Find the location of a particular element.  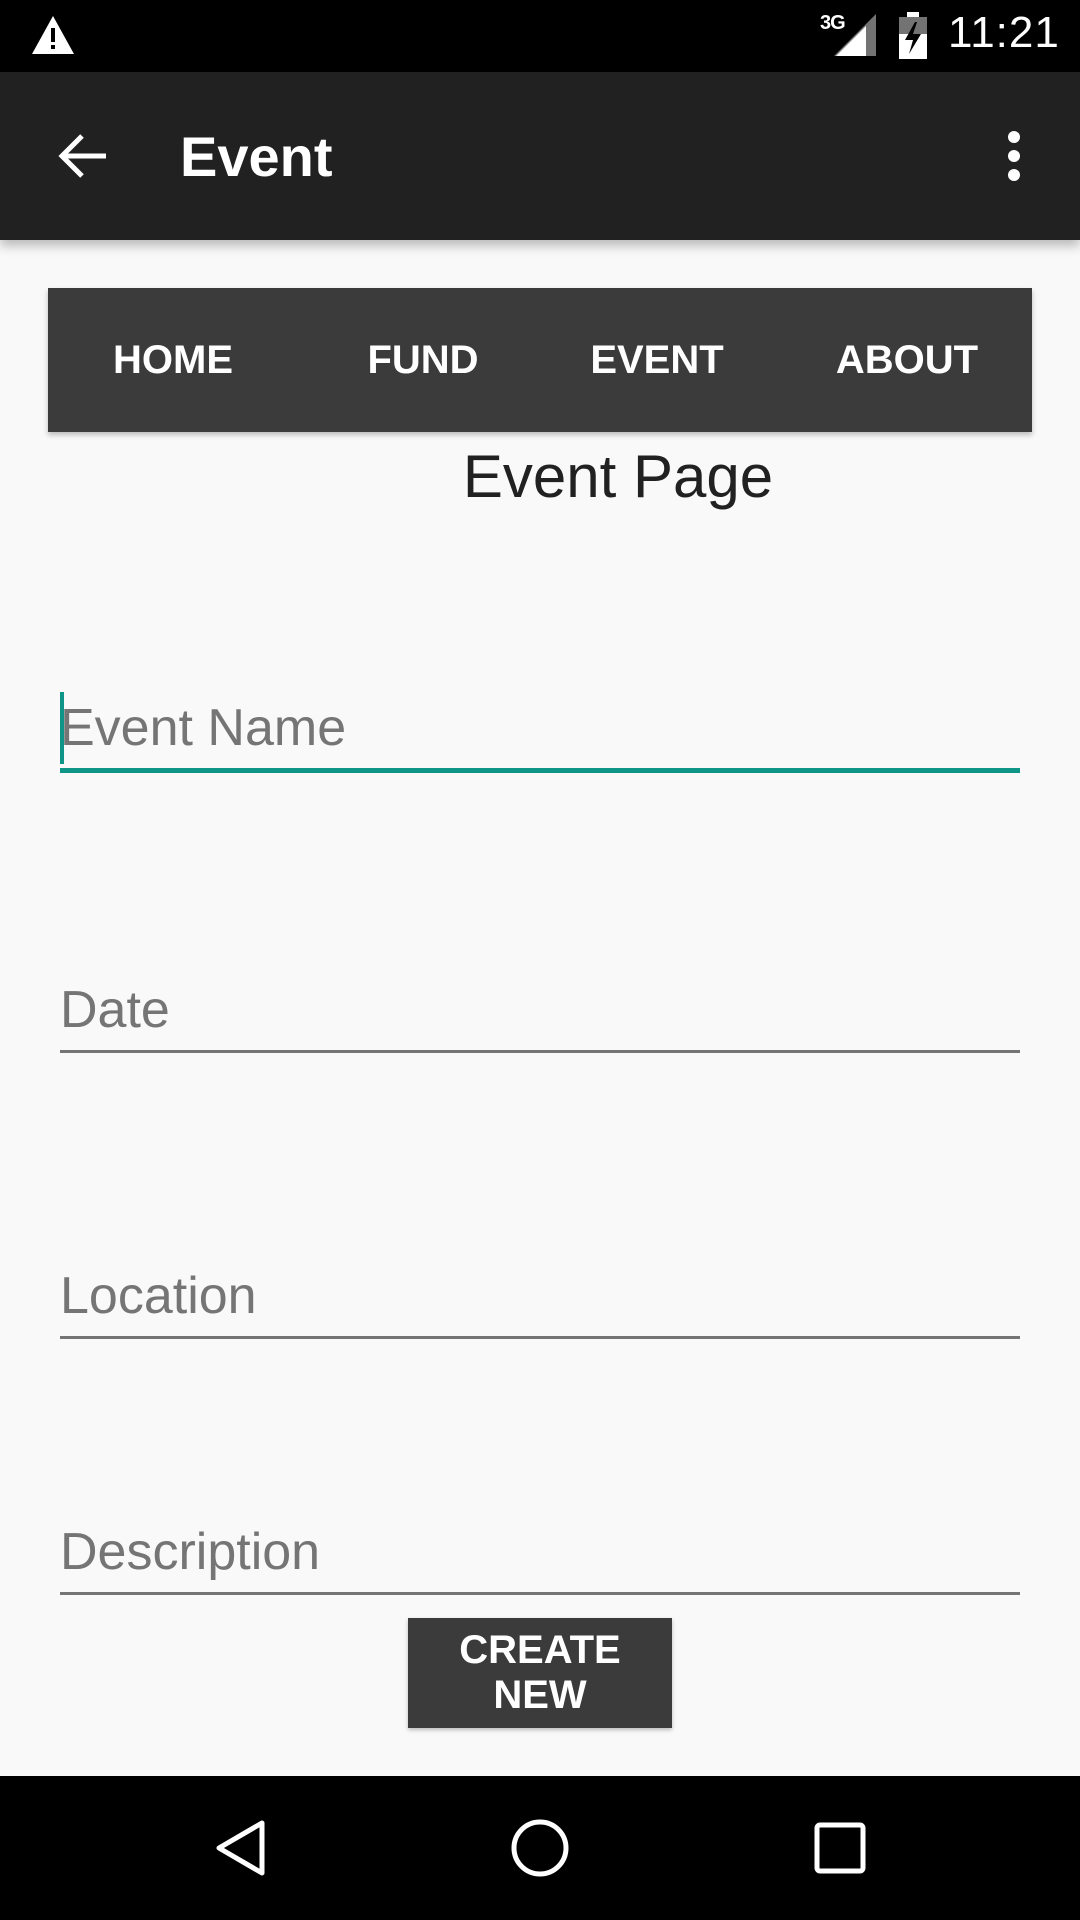

location-field is located at coordinates (540, 1297).